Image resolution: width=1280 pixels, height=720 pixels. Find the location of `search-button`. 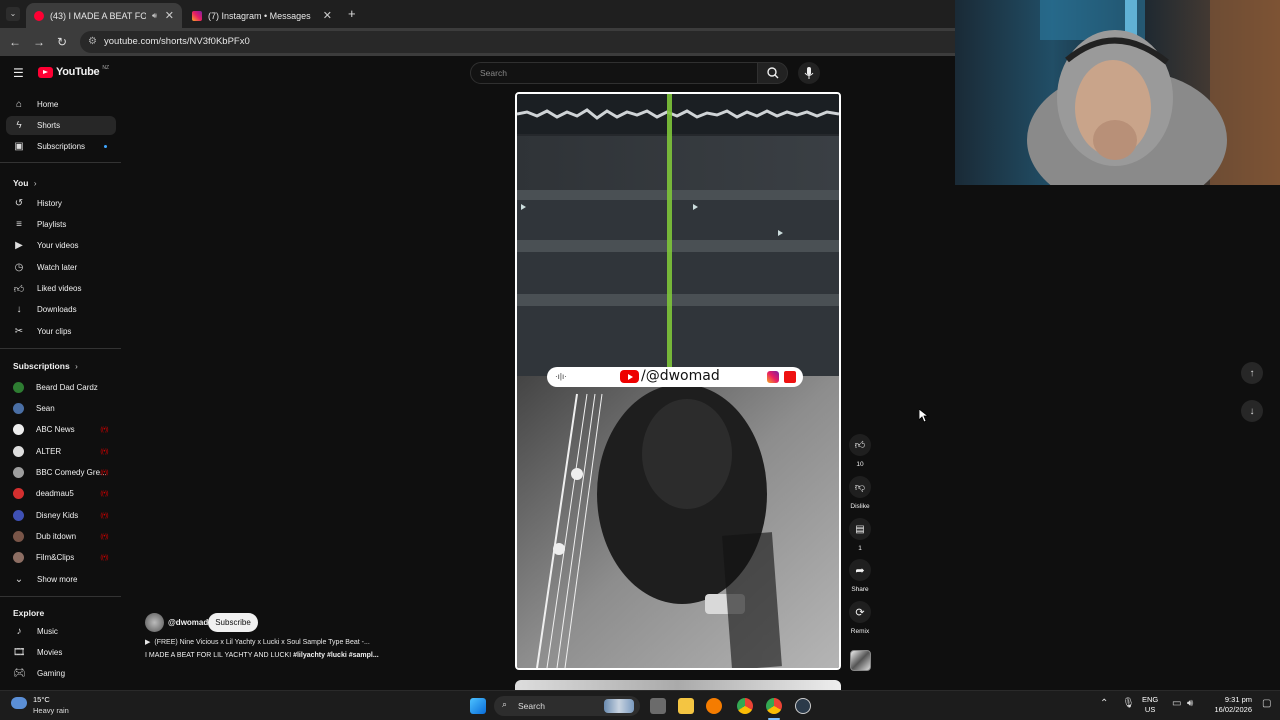

search-button is located at coordinates (772, 73).